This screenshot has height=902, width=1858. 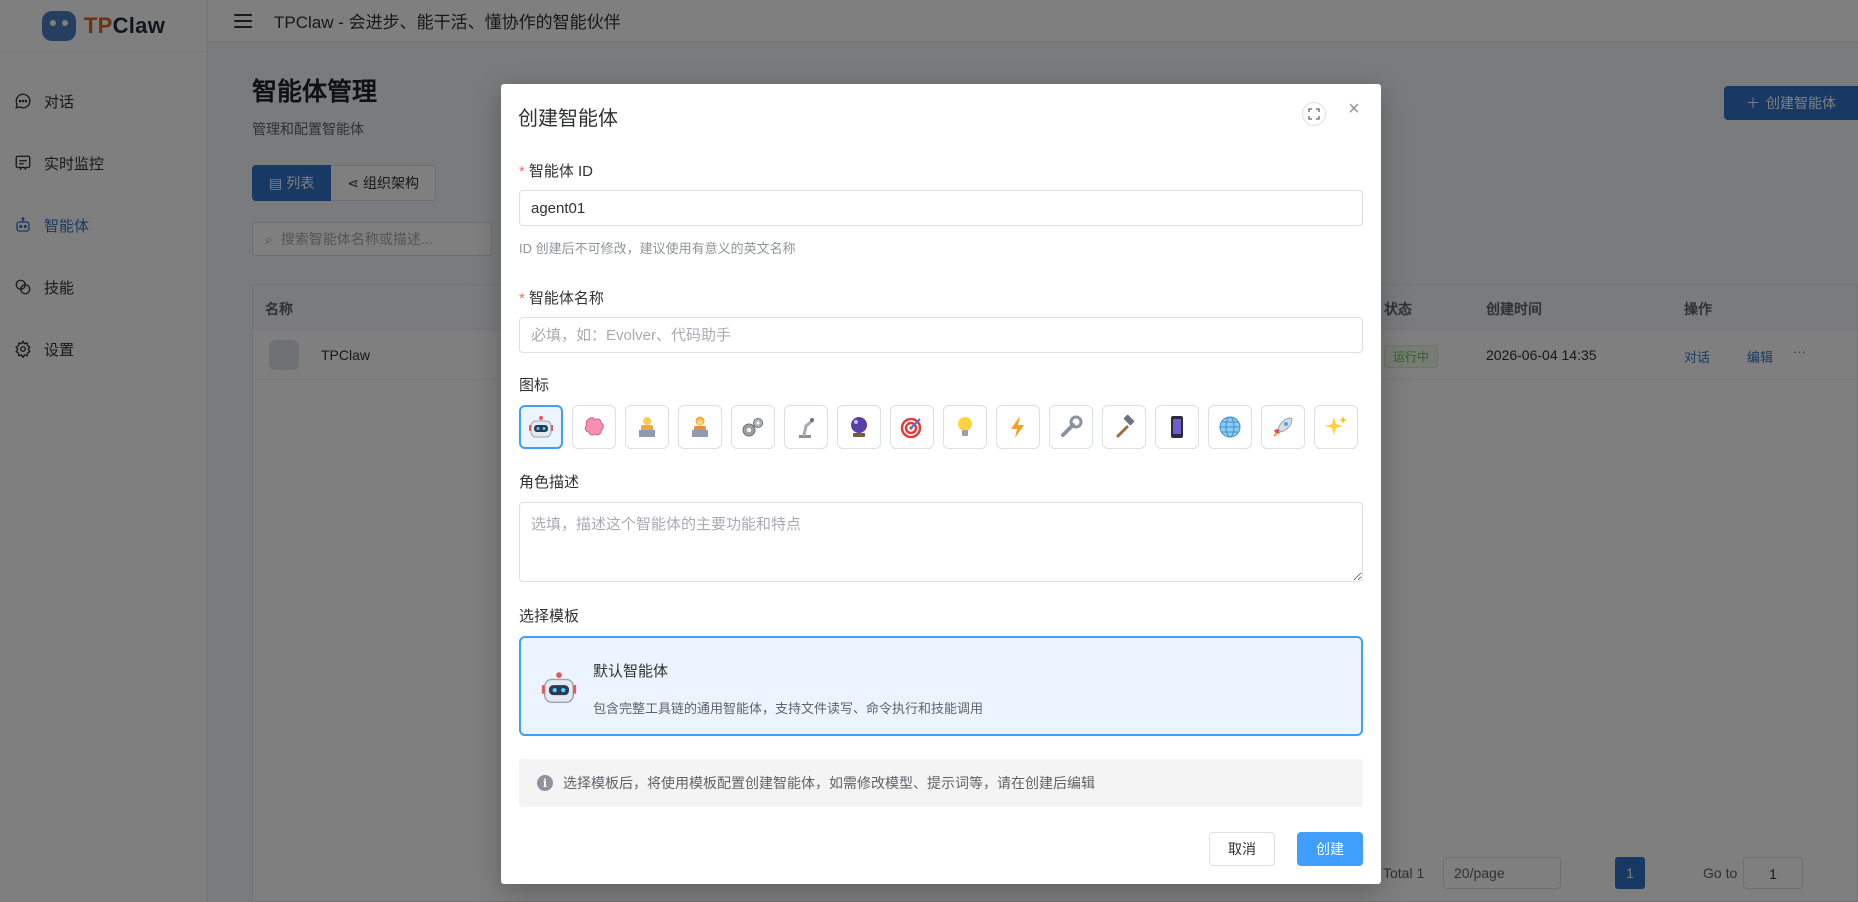 I want to click on gears-icon, so click(x=752, y=427).